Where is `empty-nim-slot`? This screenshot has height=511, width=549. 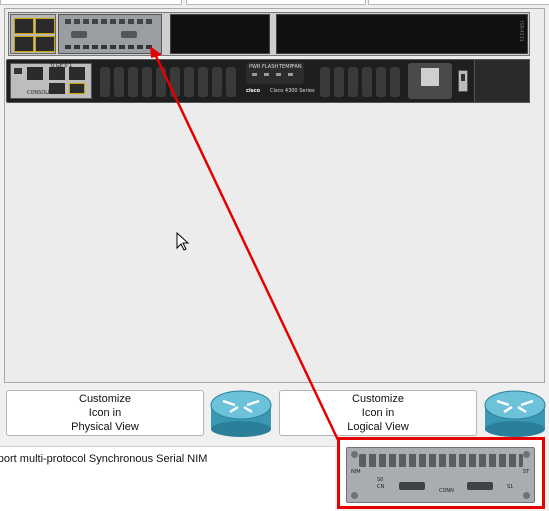
empty-nim-slot is located at coordinates (220, 34).